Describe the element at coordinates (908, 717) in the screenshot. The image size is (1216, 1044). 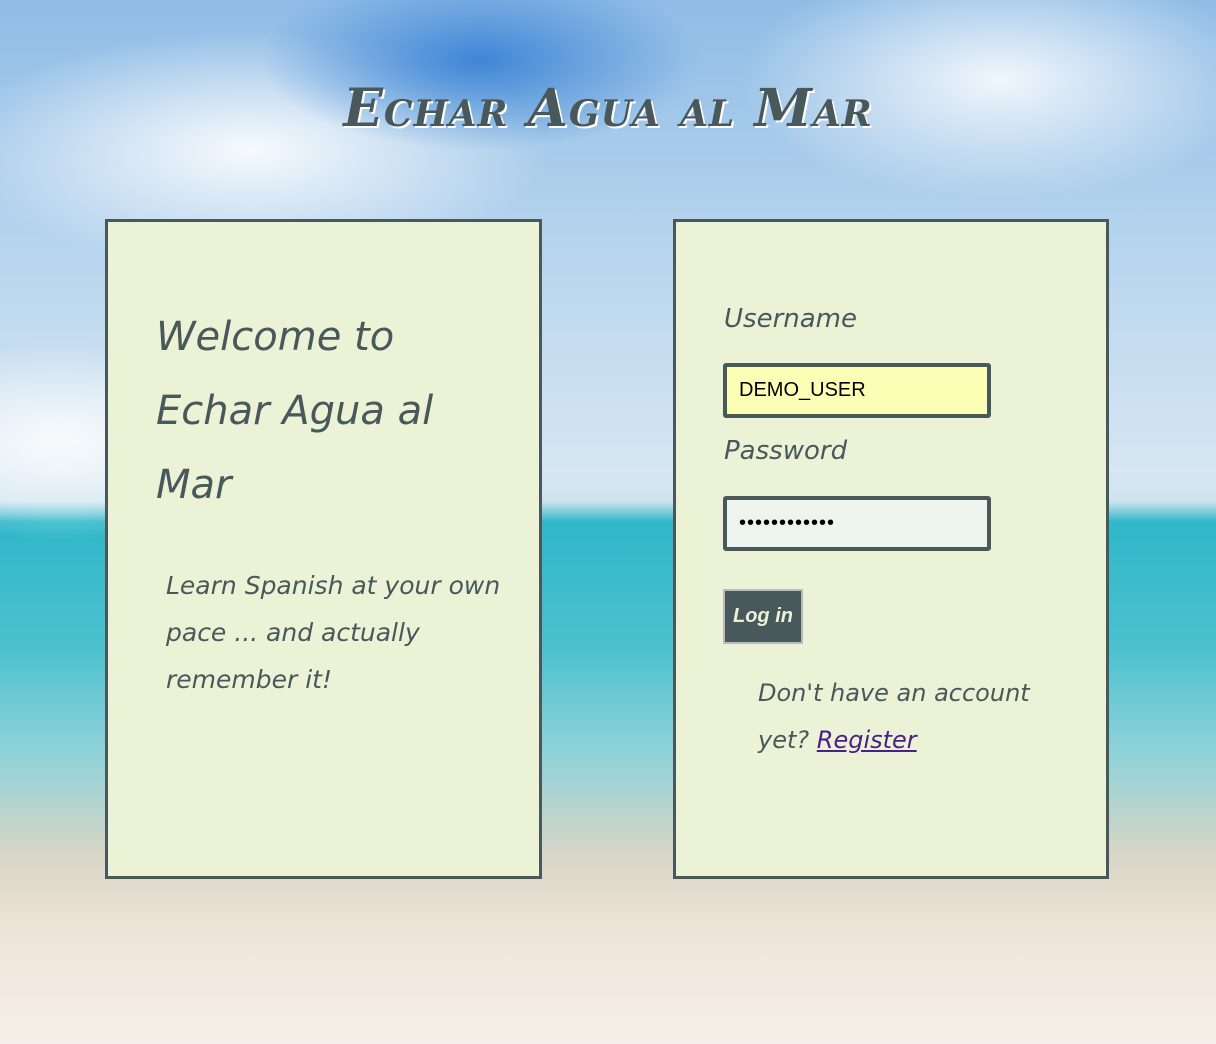
I see `register-prompt: Don't have an account yet? Register` at that location.